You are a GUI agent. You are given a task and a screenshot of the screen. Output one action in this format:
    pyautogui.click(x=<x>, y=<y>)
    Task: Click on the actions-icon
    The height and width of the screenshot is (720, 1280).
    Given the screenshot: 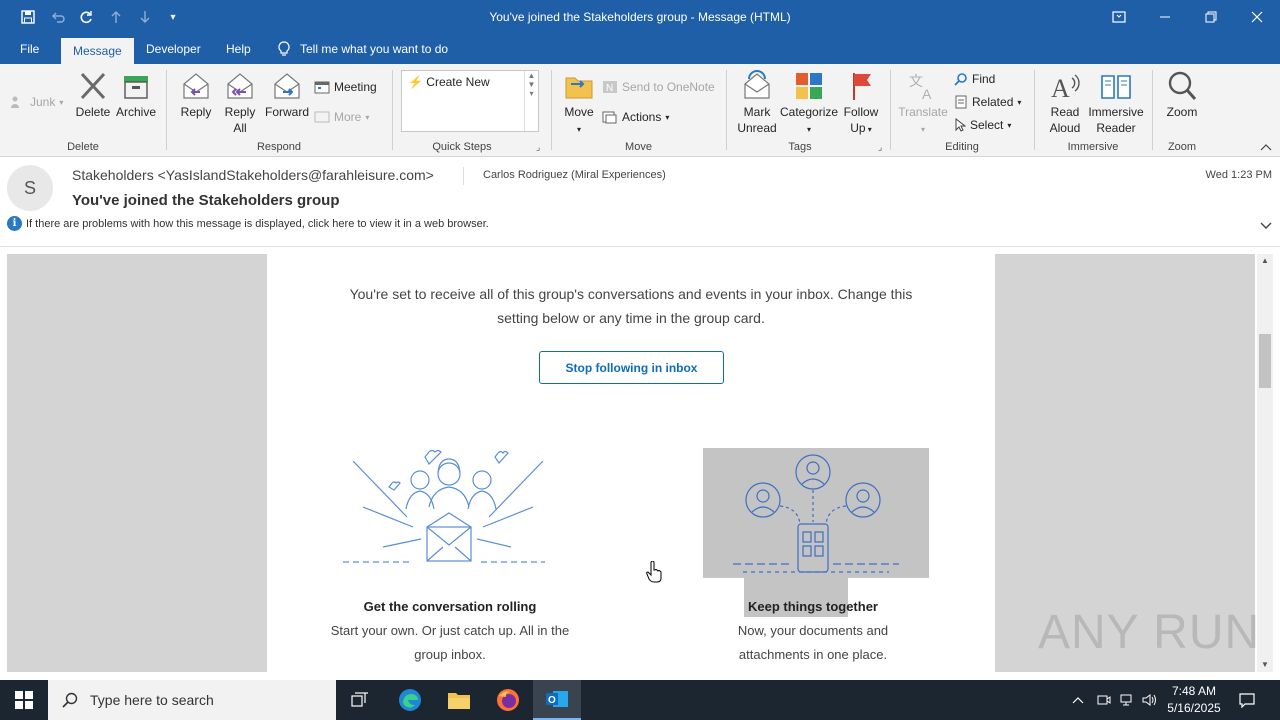 What is the action you would take?
    pyautogui.click(x=609, y=117)
    